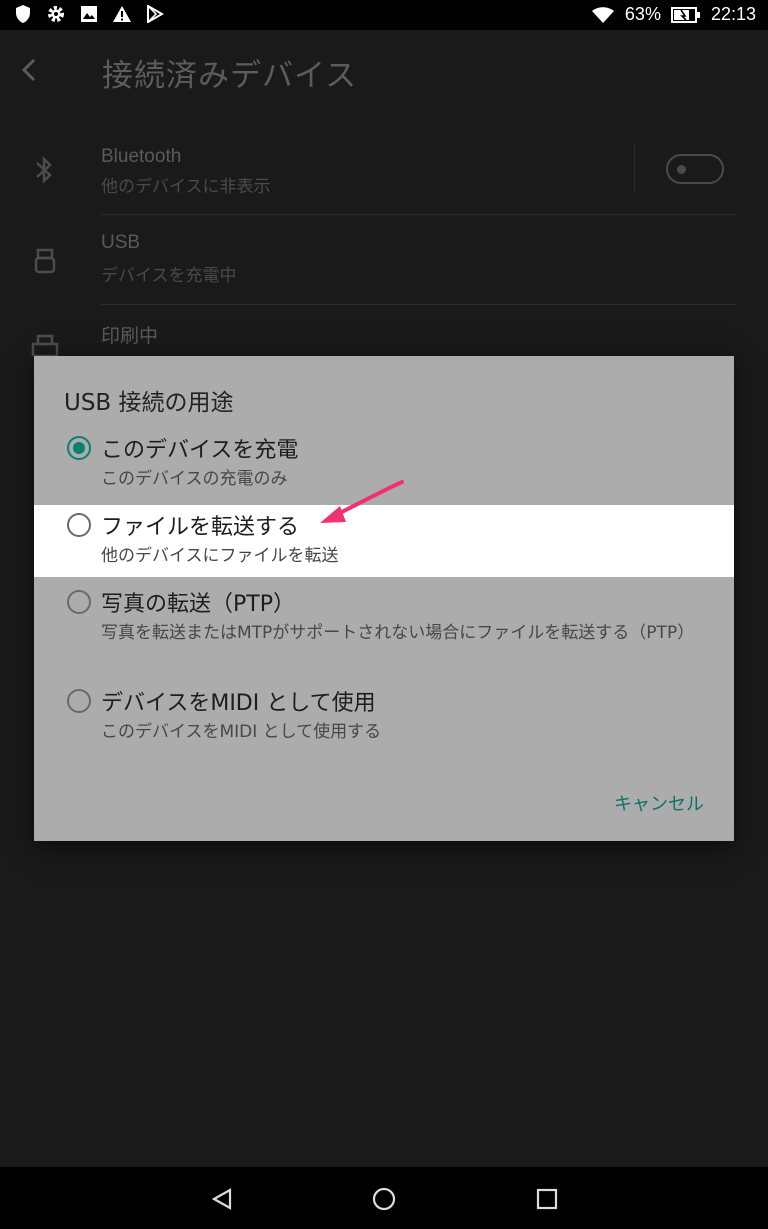 The width and height of the screenshot is (768, 1229). Describe the element at coordinates (384, 15) in the screenshot. I see `status-bar: 63% 22:13` at that location.